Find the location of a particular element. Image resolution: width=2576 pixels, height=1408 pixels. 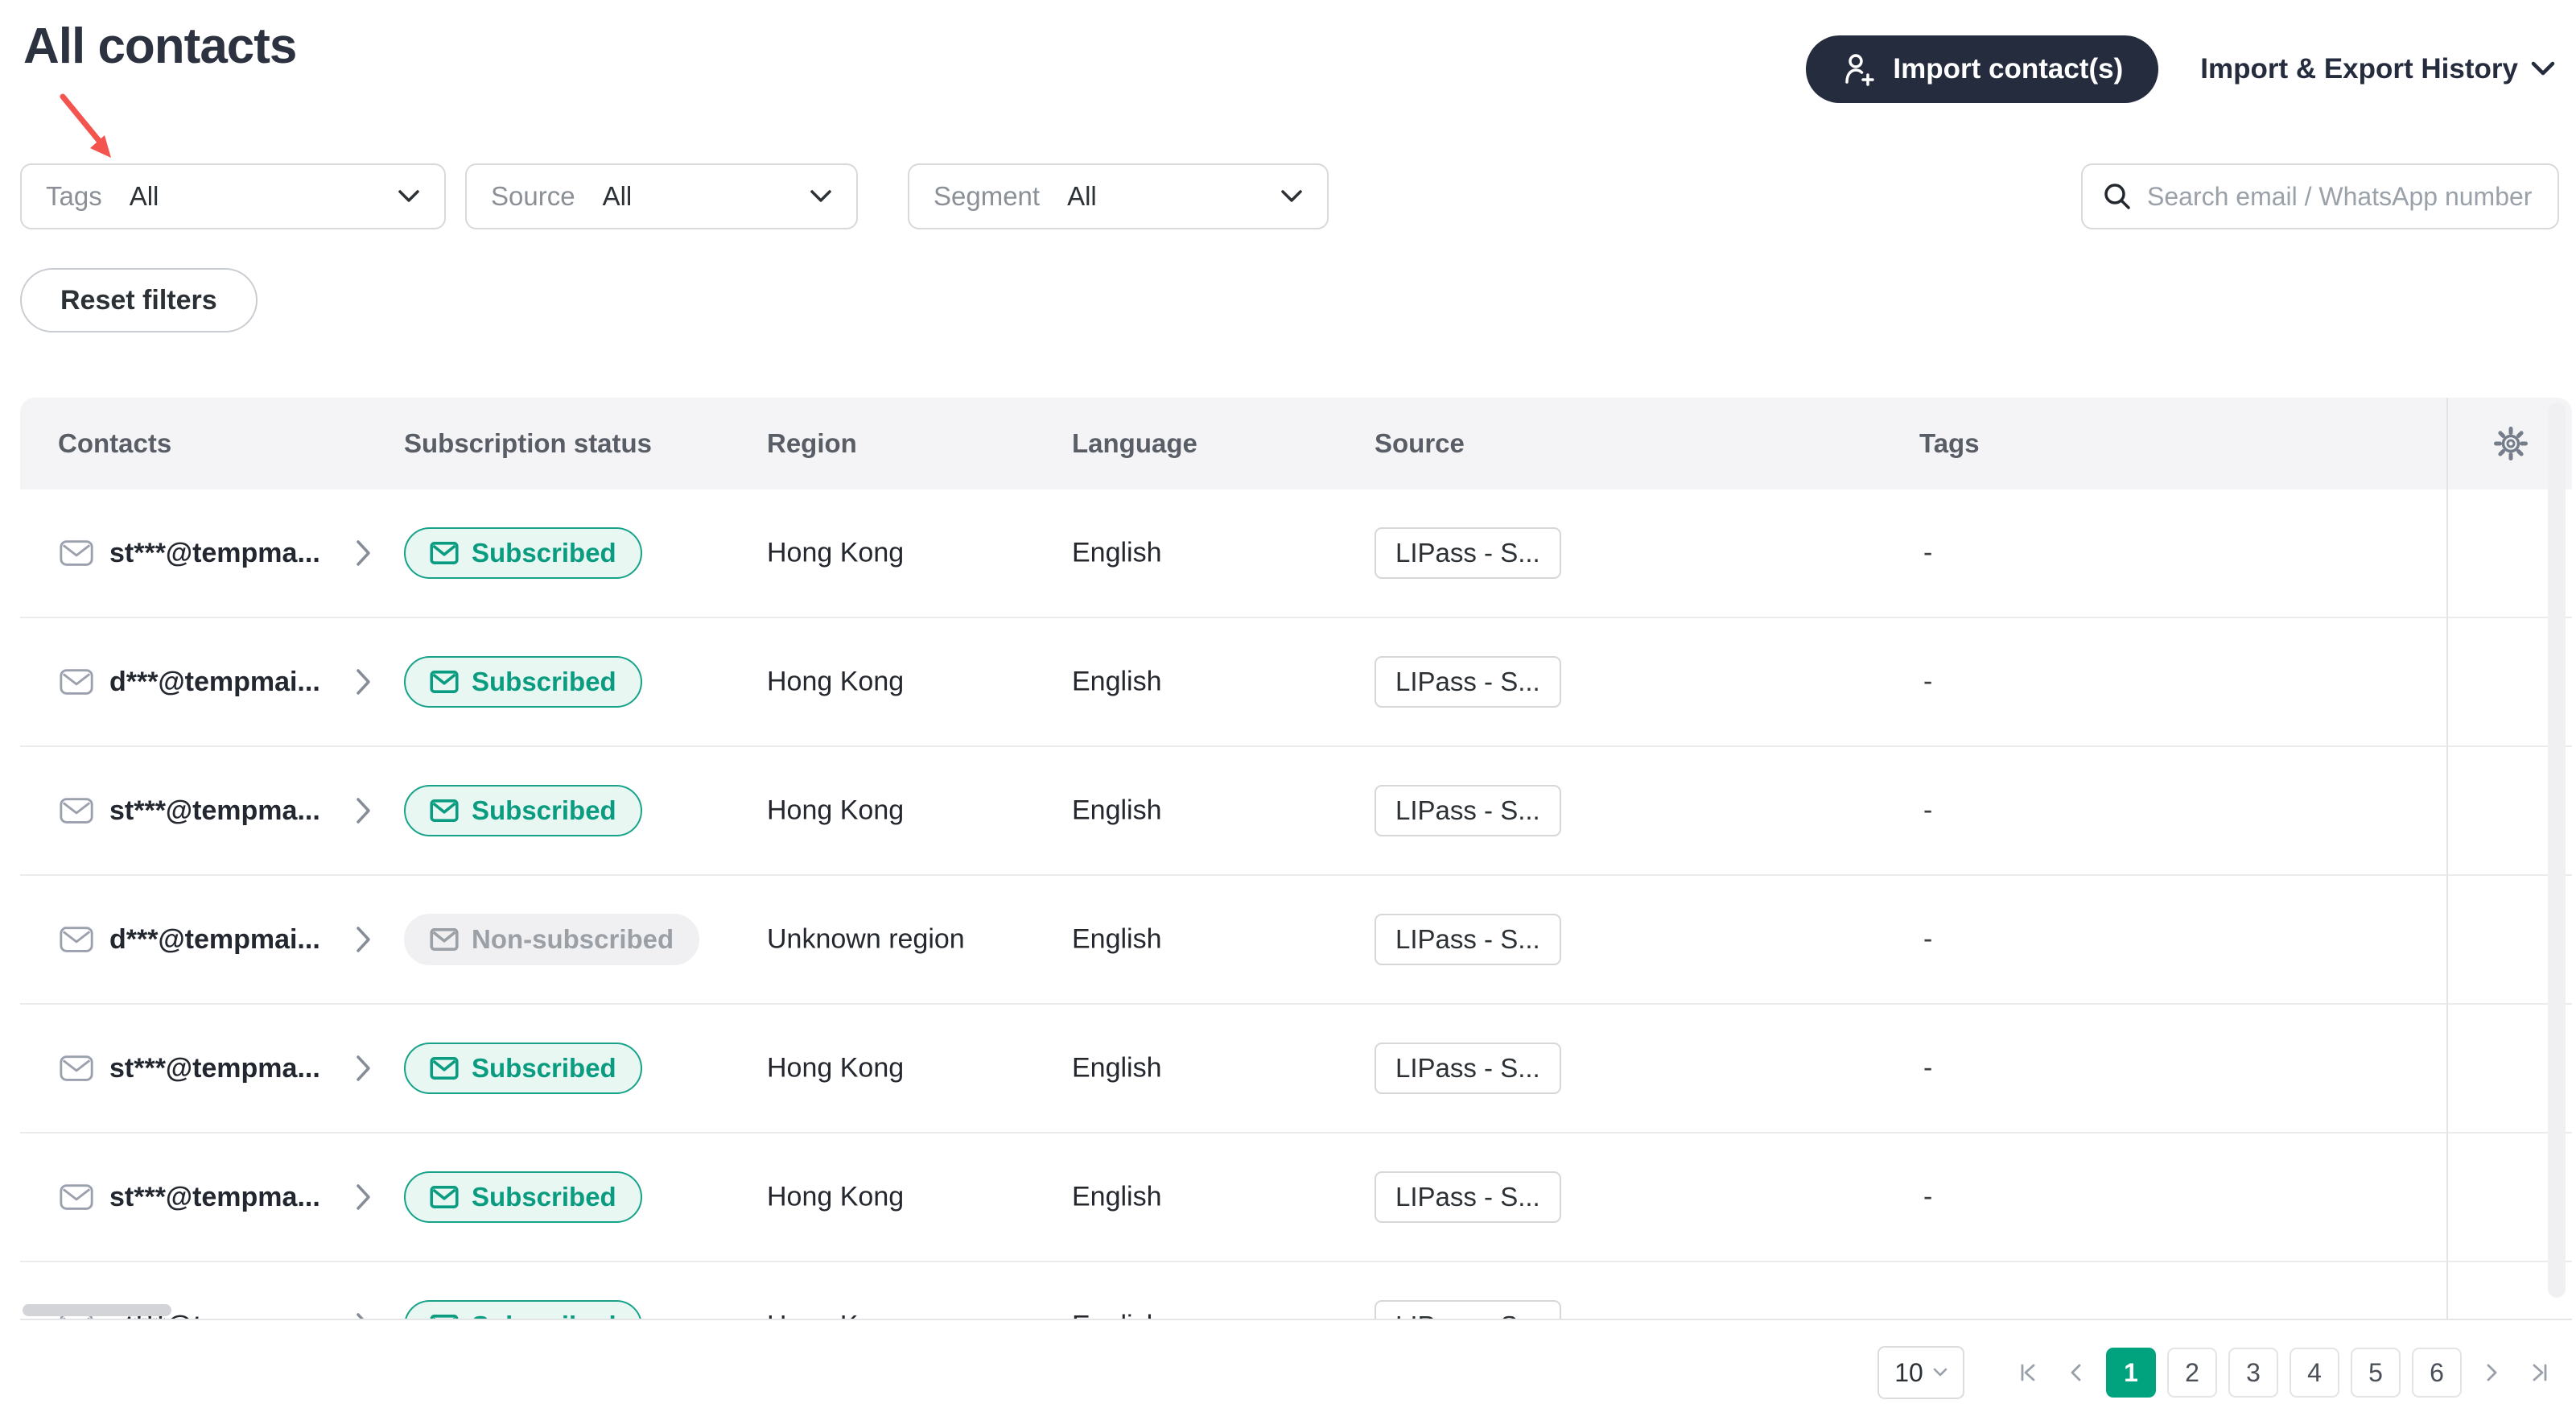

double-chevron-left-icon is located at coordinates (2028, 1372).